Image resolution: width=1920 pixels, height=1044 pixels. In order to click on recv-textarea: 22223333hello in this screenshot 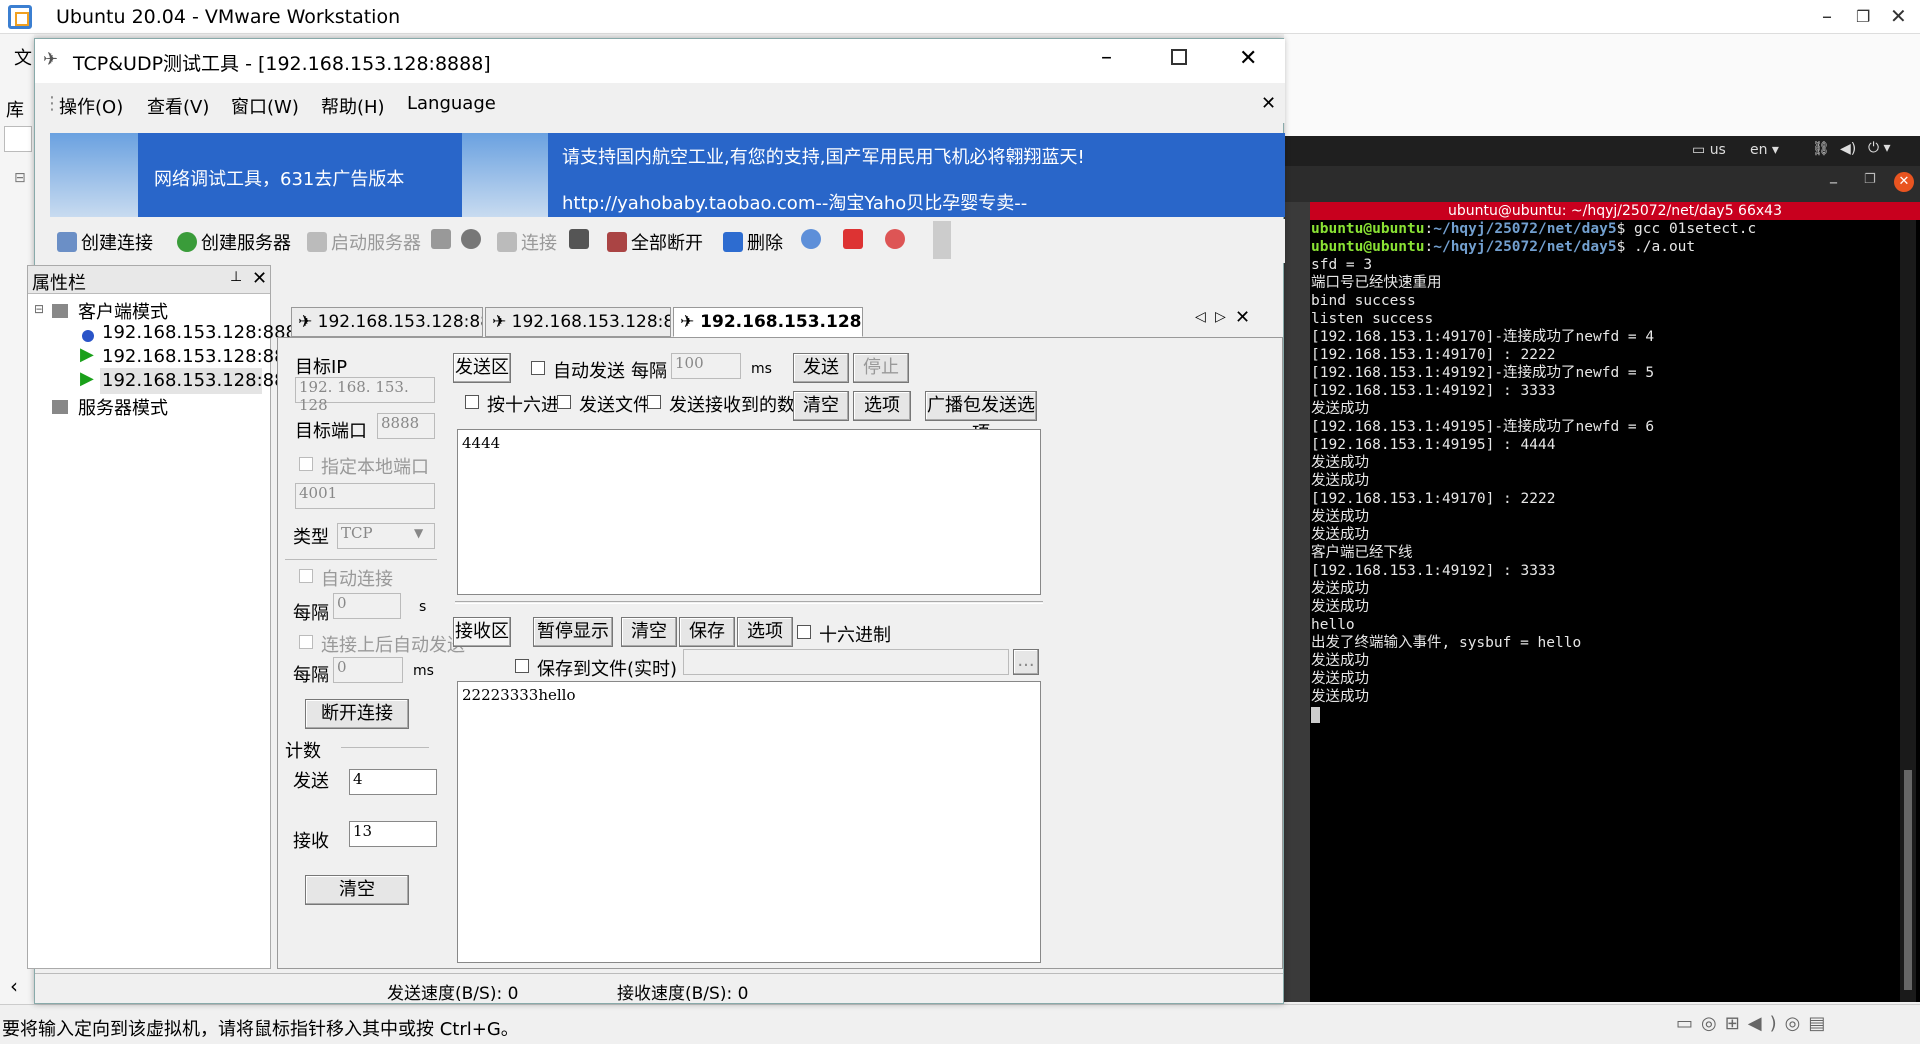, I will do `click(749, 822)`.